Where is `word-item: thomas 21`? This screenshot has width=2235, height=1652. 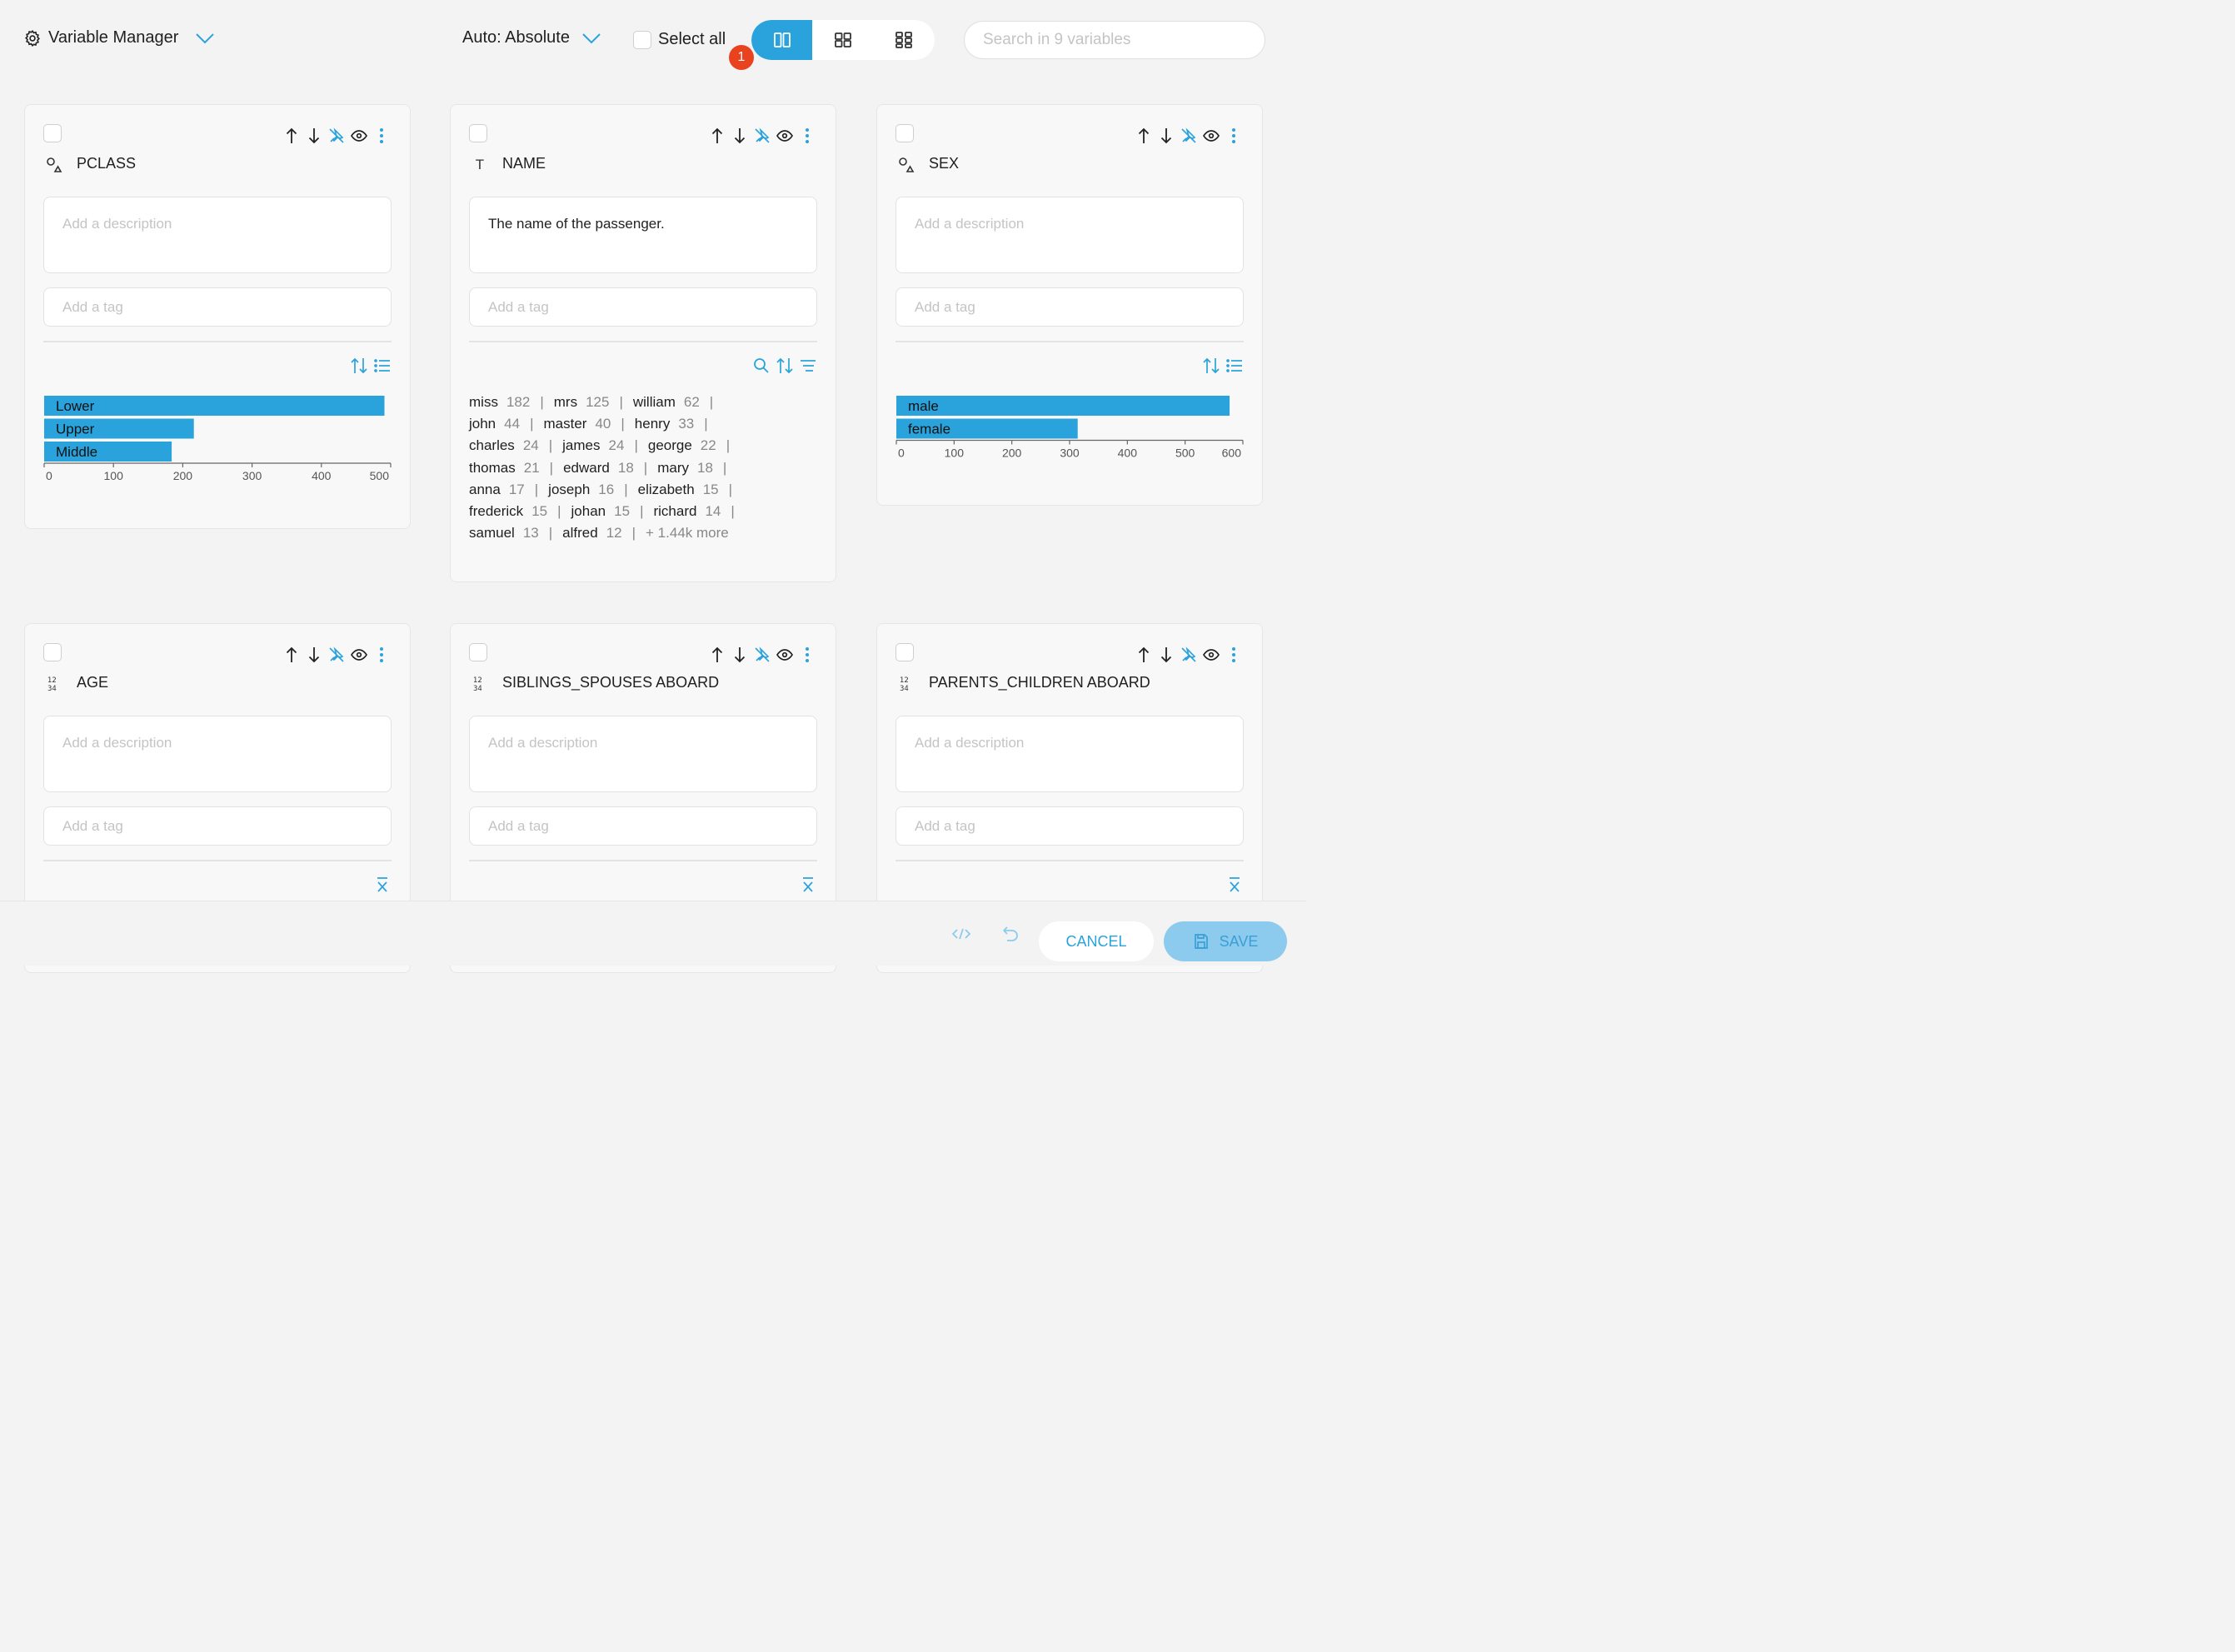
word-item: thomas 21 is located at coordinates (504, 468).